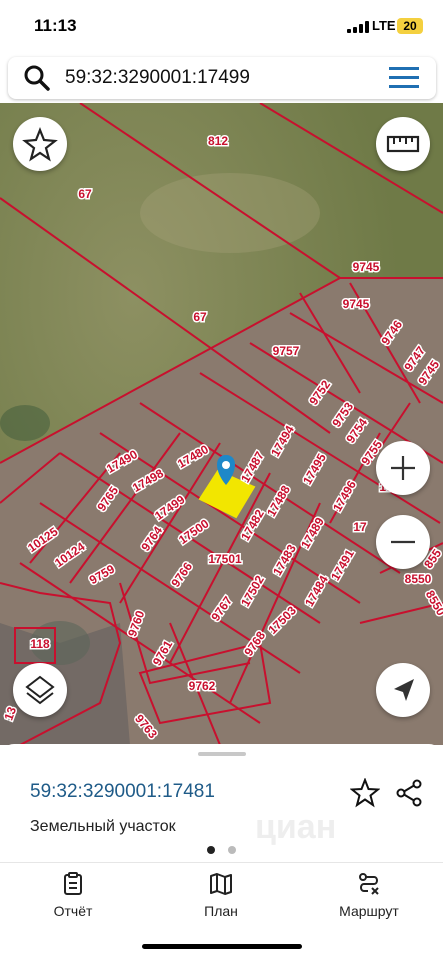 This screenshot has width=443, height=961. Describe the element at coordinates (230, 213) in the screenshot. I see `light-patch` at that location.